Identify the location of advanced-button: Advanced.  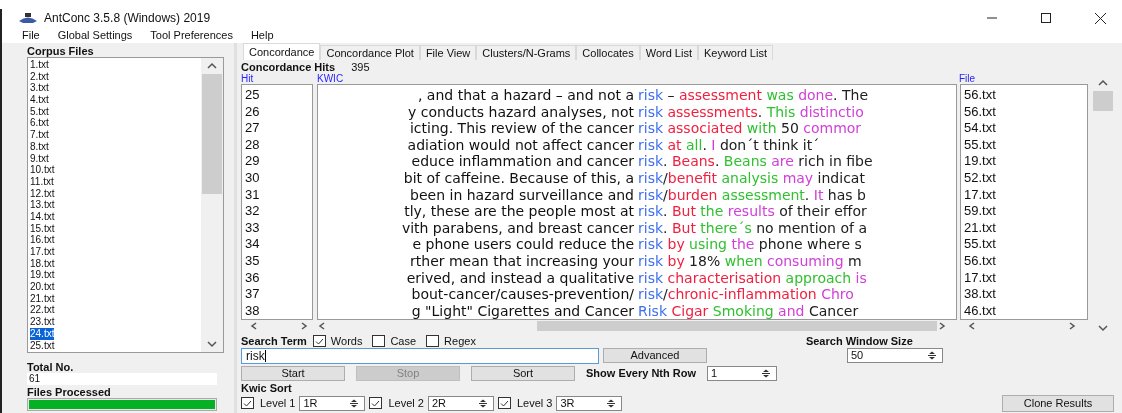
(655, 355).